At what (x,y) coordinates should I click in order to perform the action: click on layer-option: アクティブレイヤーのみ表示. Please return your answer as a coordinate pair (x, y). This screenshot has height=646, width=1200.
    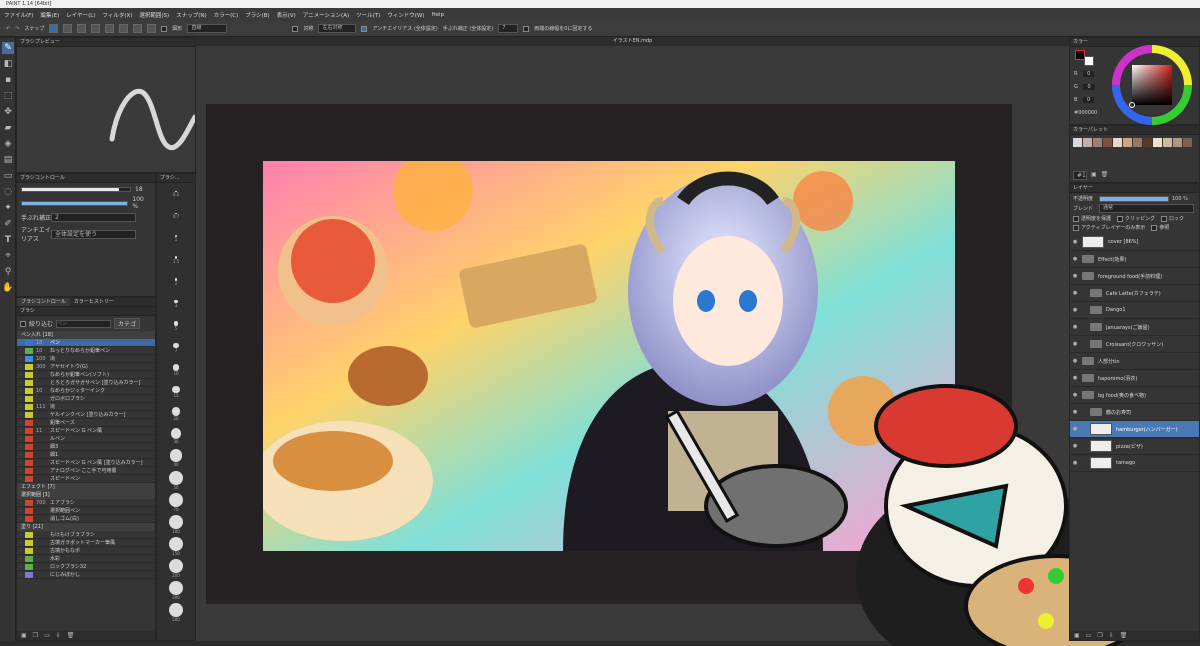
    Looking at the image, I should click on (1109, 227).